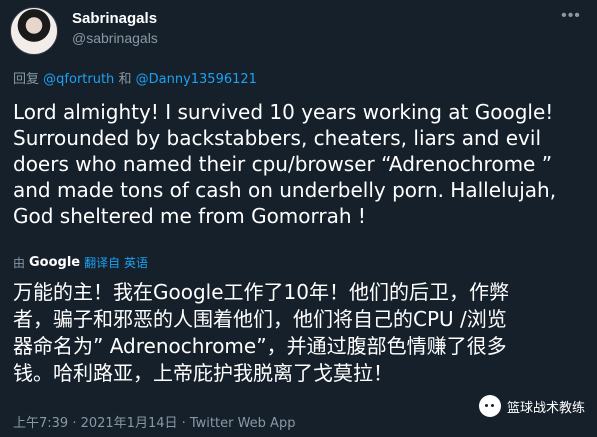 The height and width of the screenshot is (437, 597). Describe the element at coordinates (489, 406) in the screenshot. I see `wechat-icon` at that location.